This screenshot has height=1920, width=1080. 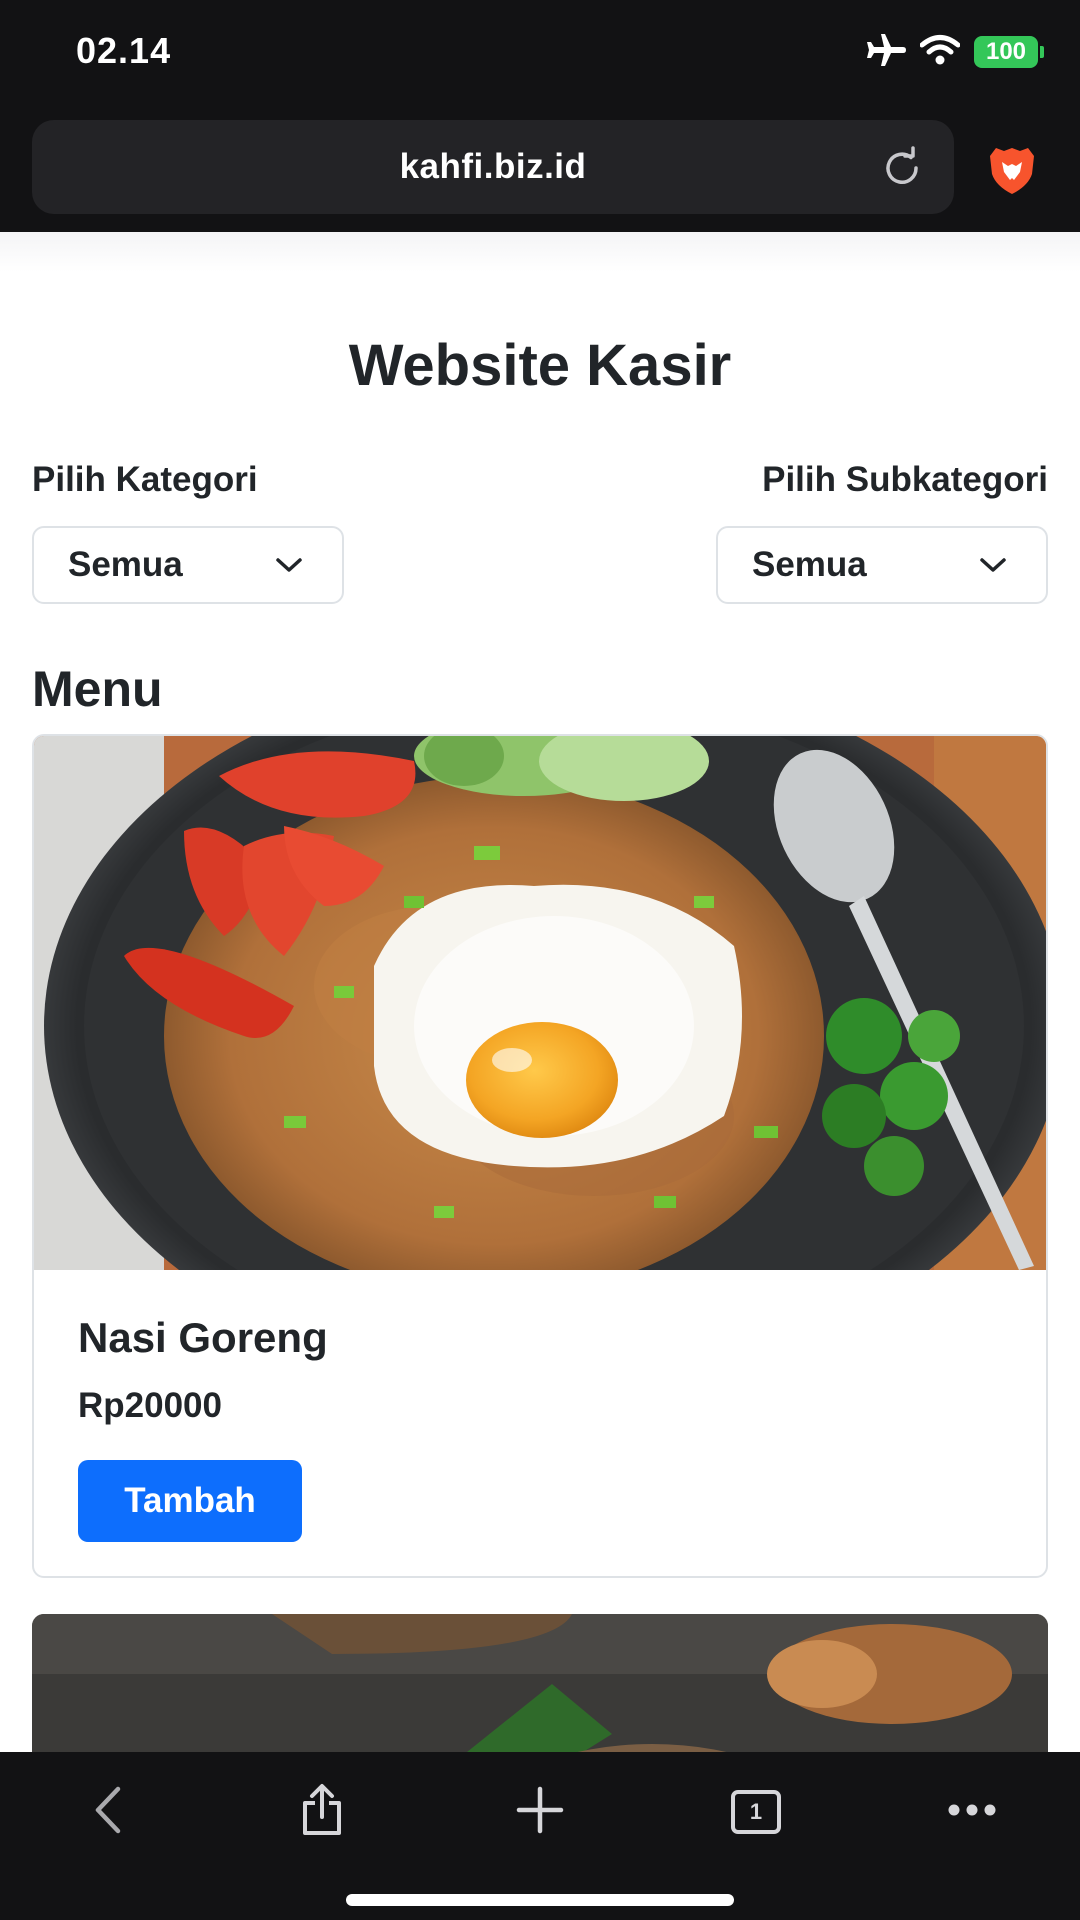 I want to click on share-icon, so click(x=322, y=1812).